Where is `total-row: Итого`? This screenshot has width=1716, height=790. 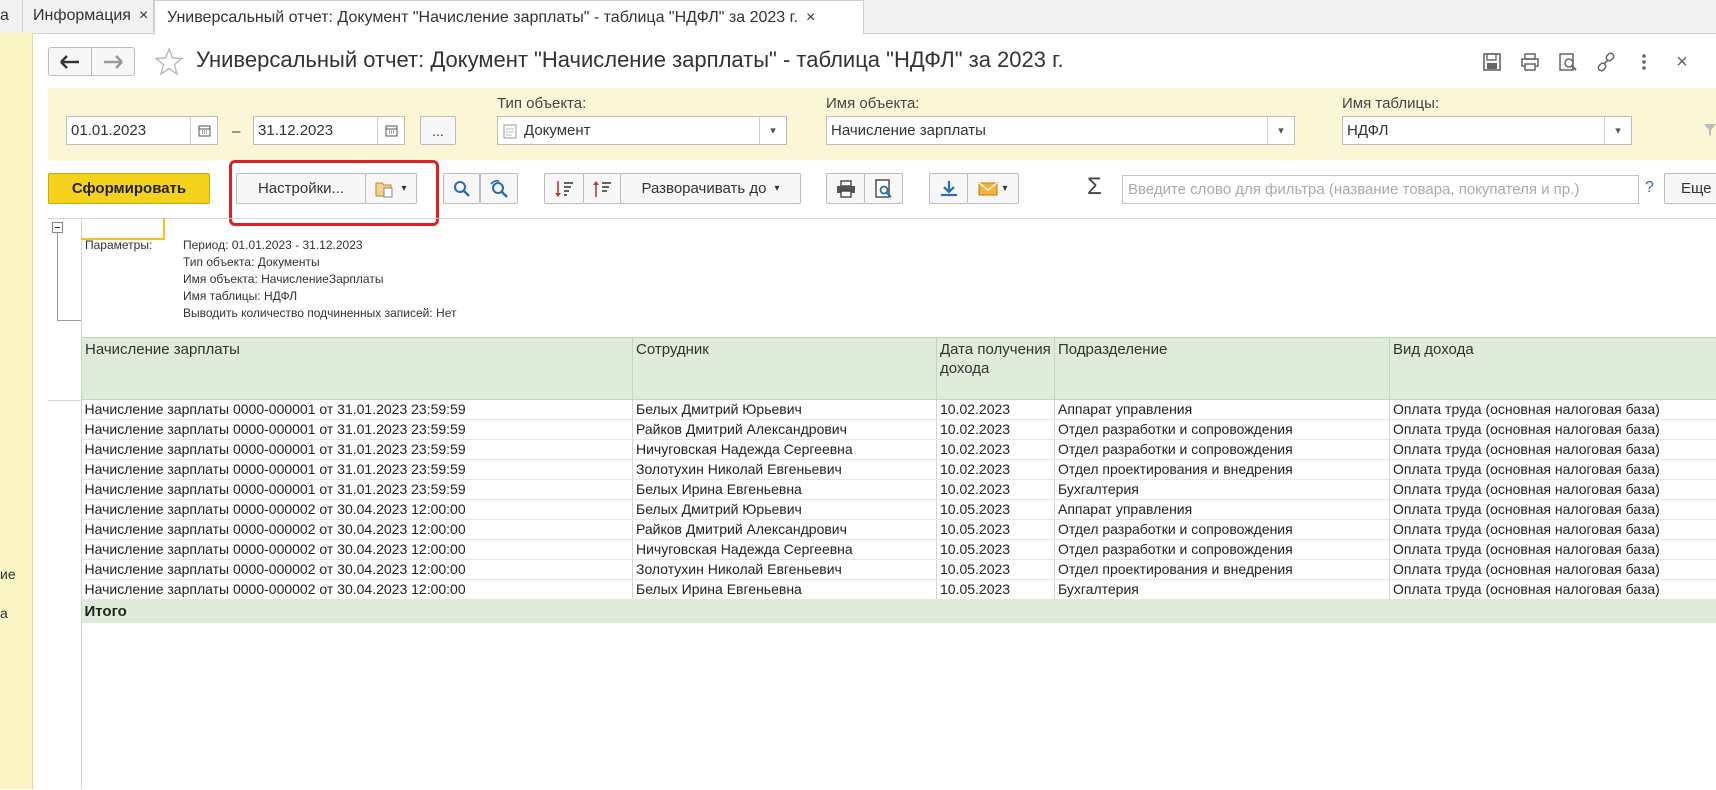
total-row: Итого is located at coordinates (899, 612).